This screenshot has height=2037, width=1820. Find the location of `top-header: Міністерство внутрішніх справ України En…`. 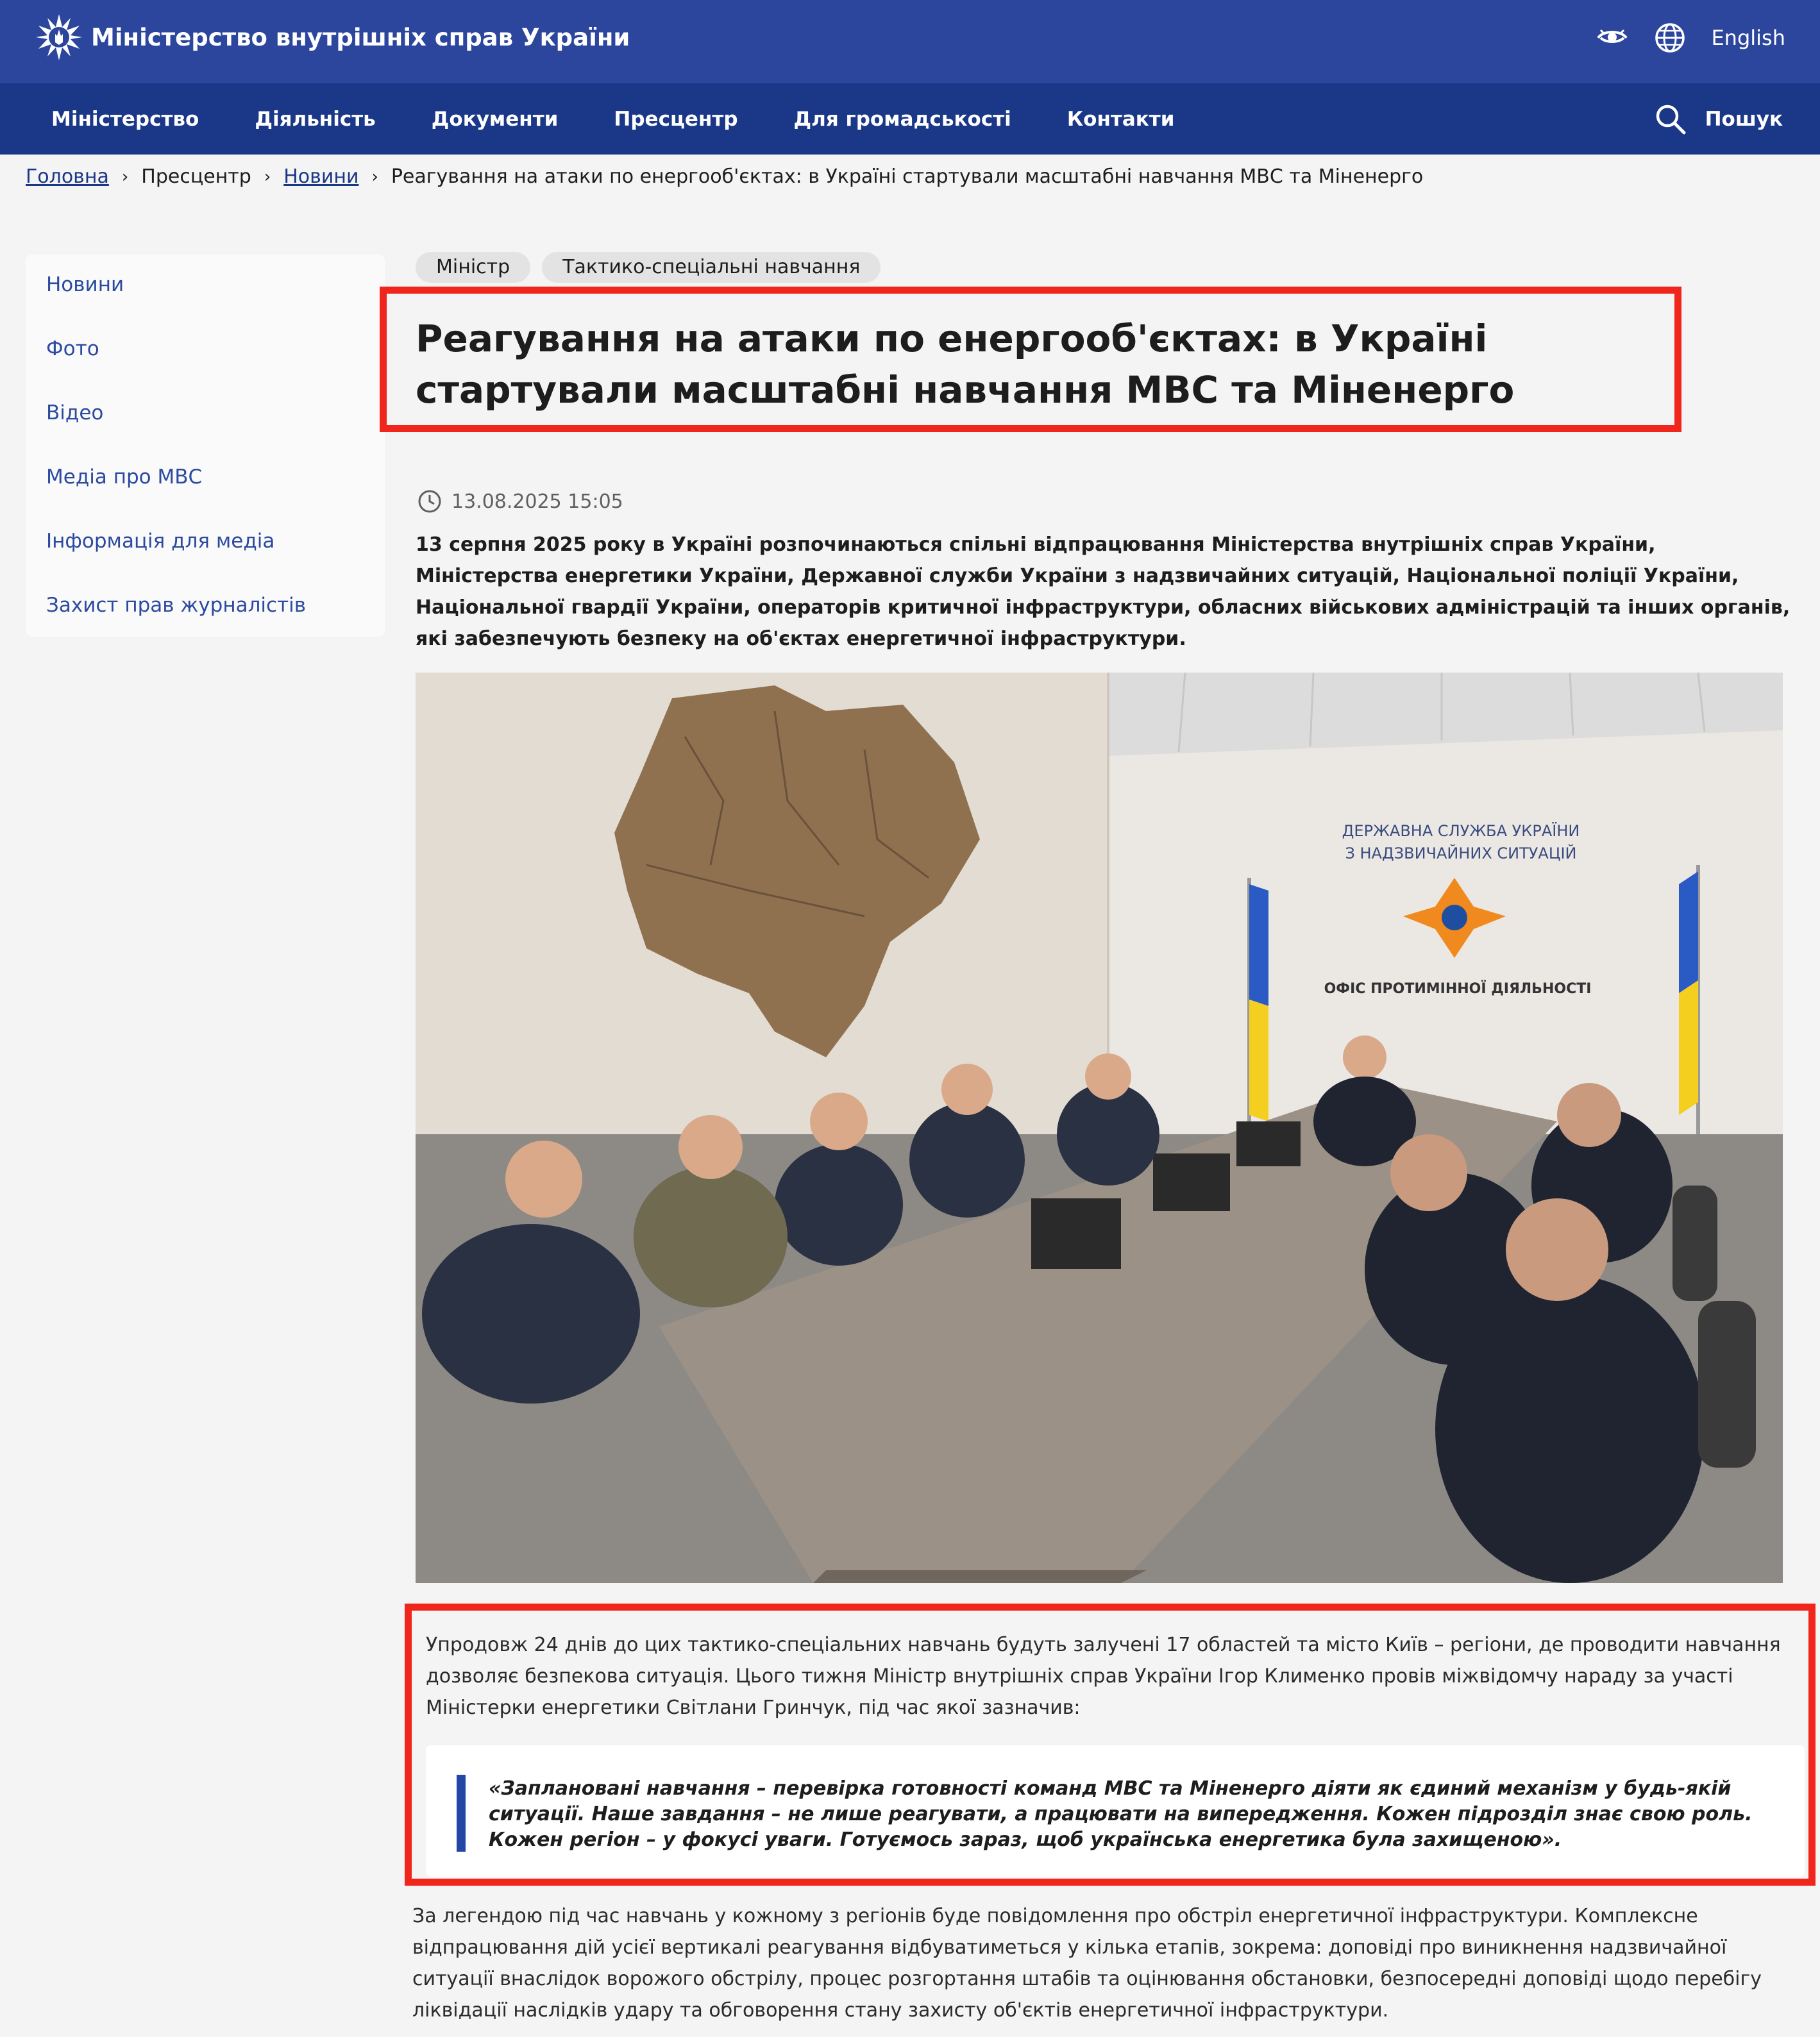

top-header: Міністерство внутрішніх справ України En… is located at coordinates (910, 41).